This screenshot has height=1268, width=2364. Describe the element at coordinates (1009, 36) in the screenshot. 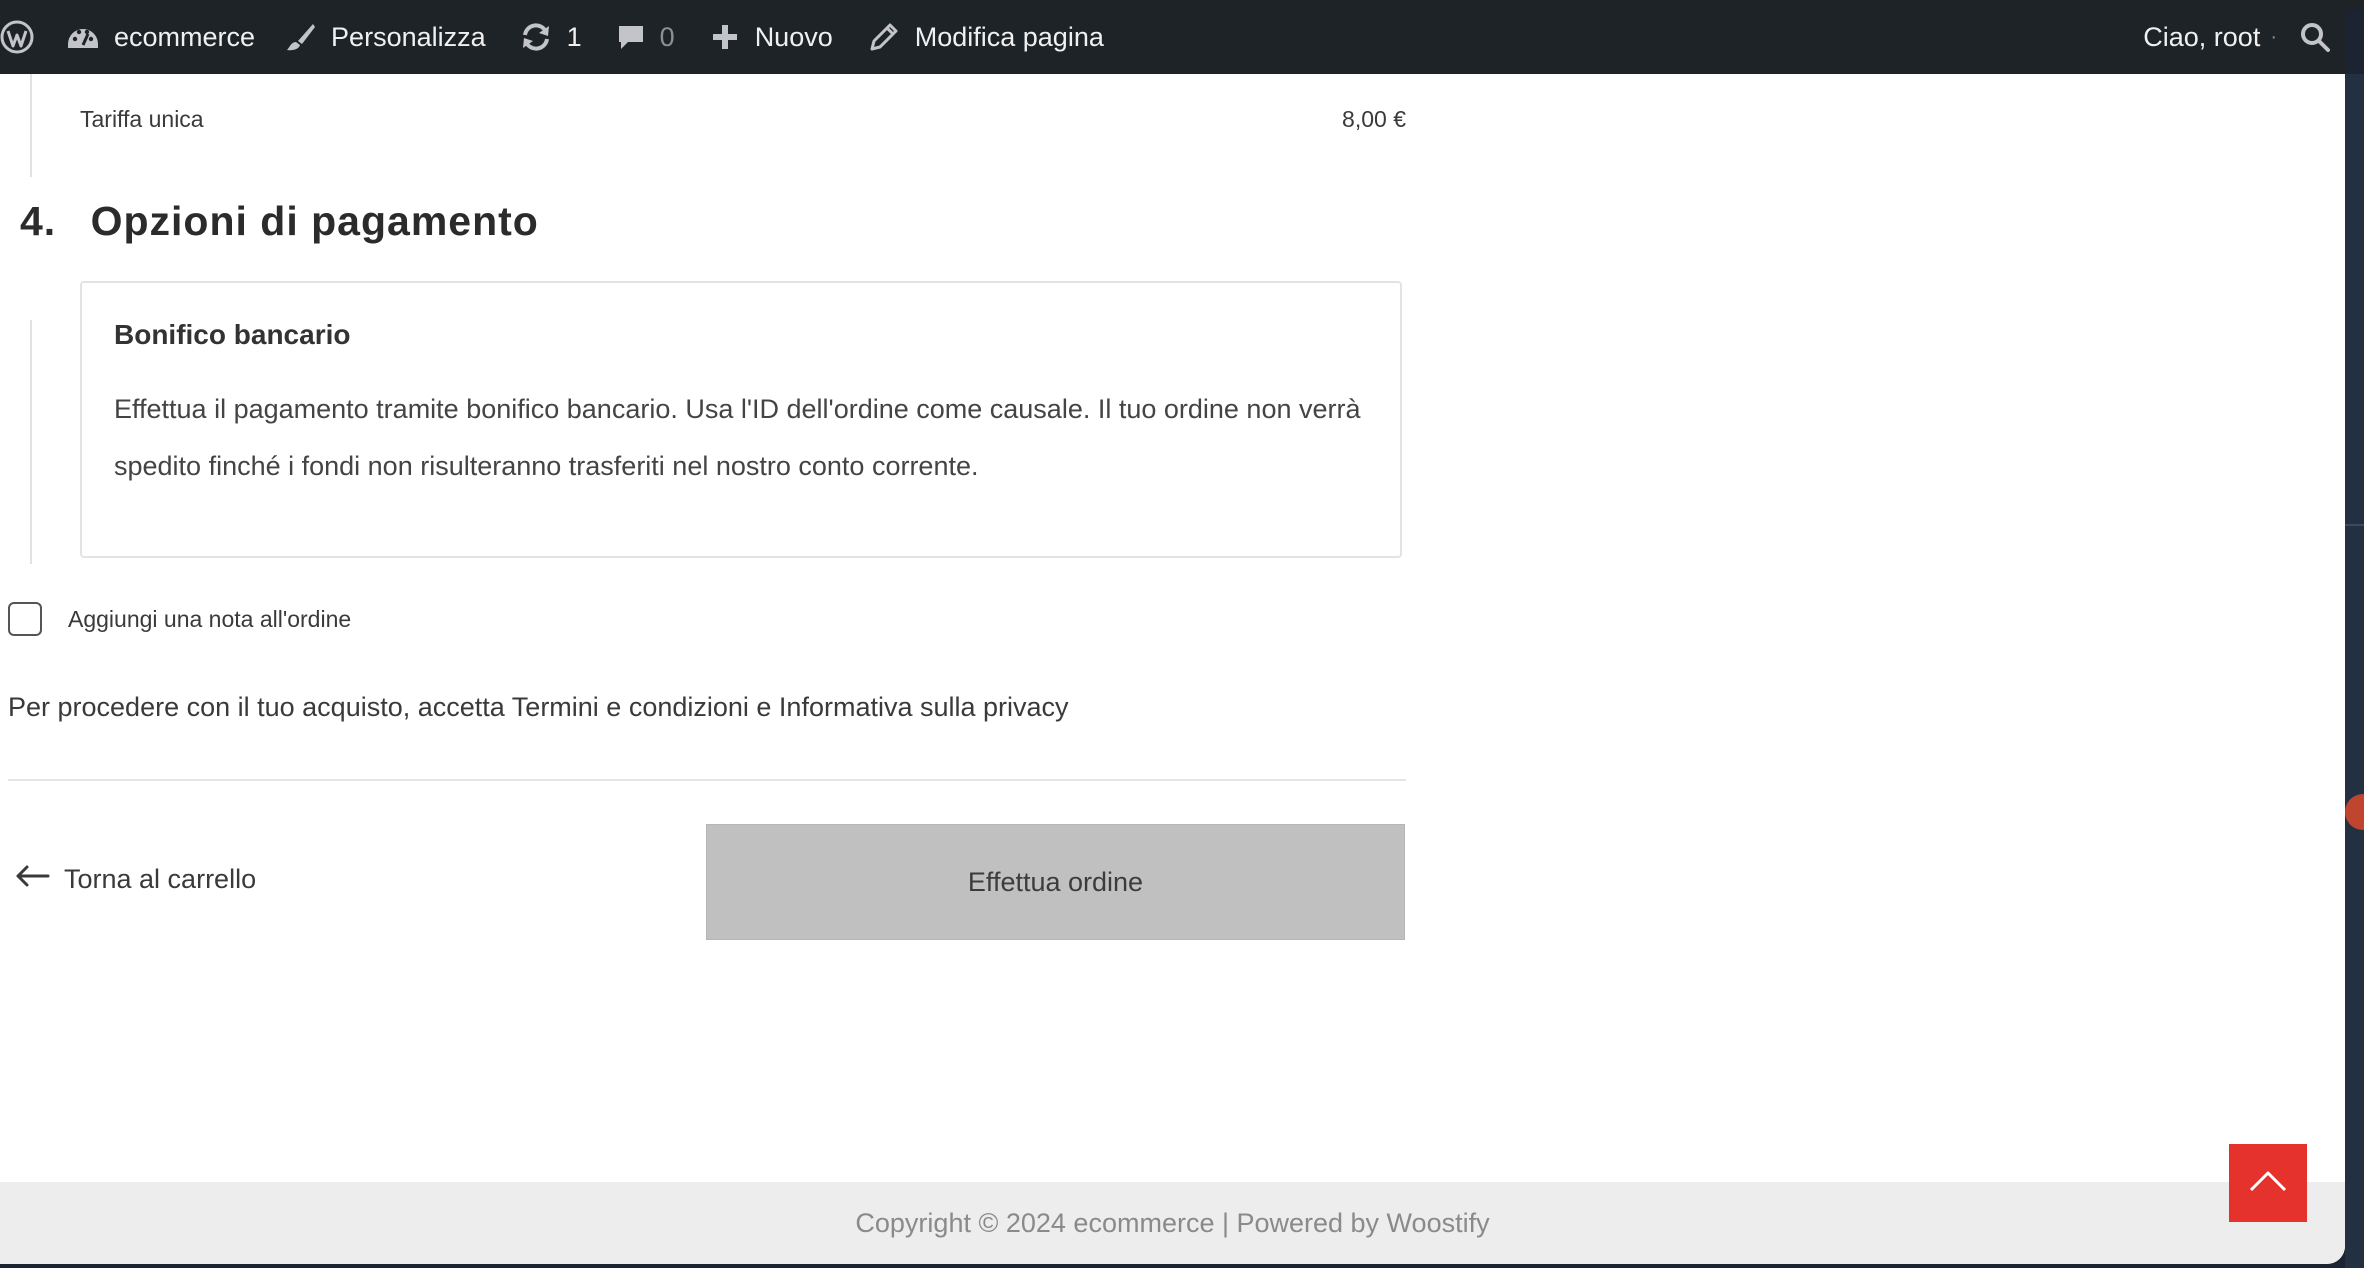

I see `edit-page-label: Modifica pagina` at that location.